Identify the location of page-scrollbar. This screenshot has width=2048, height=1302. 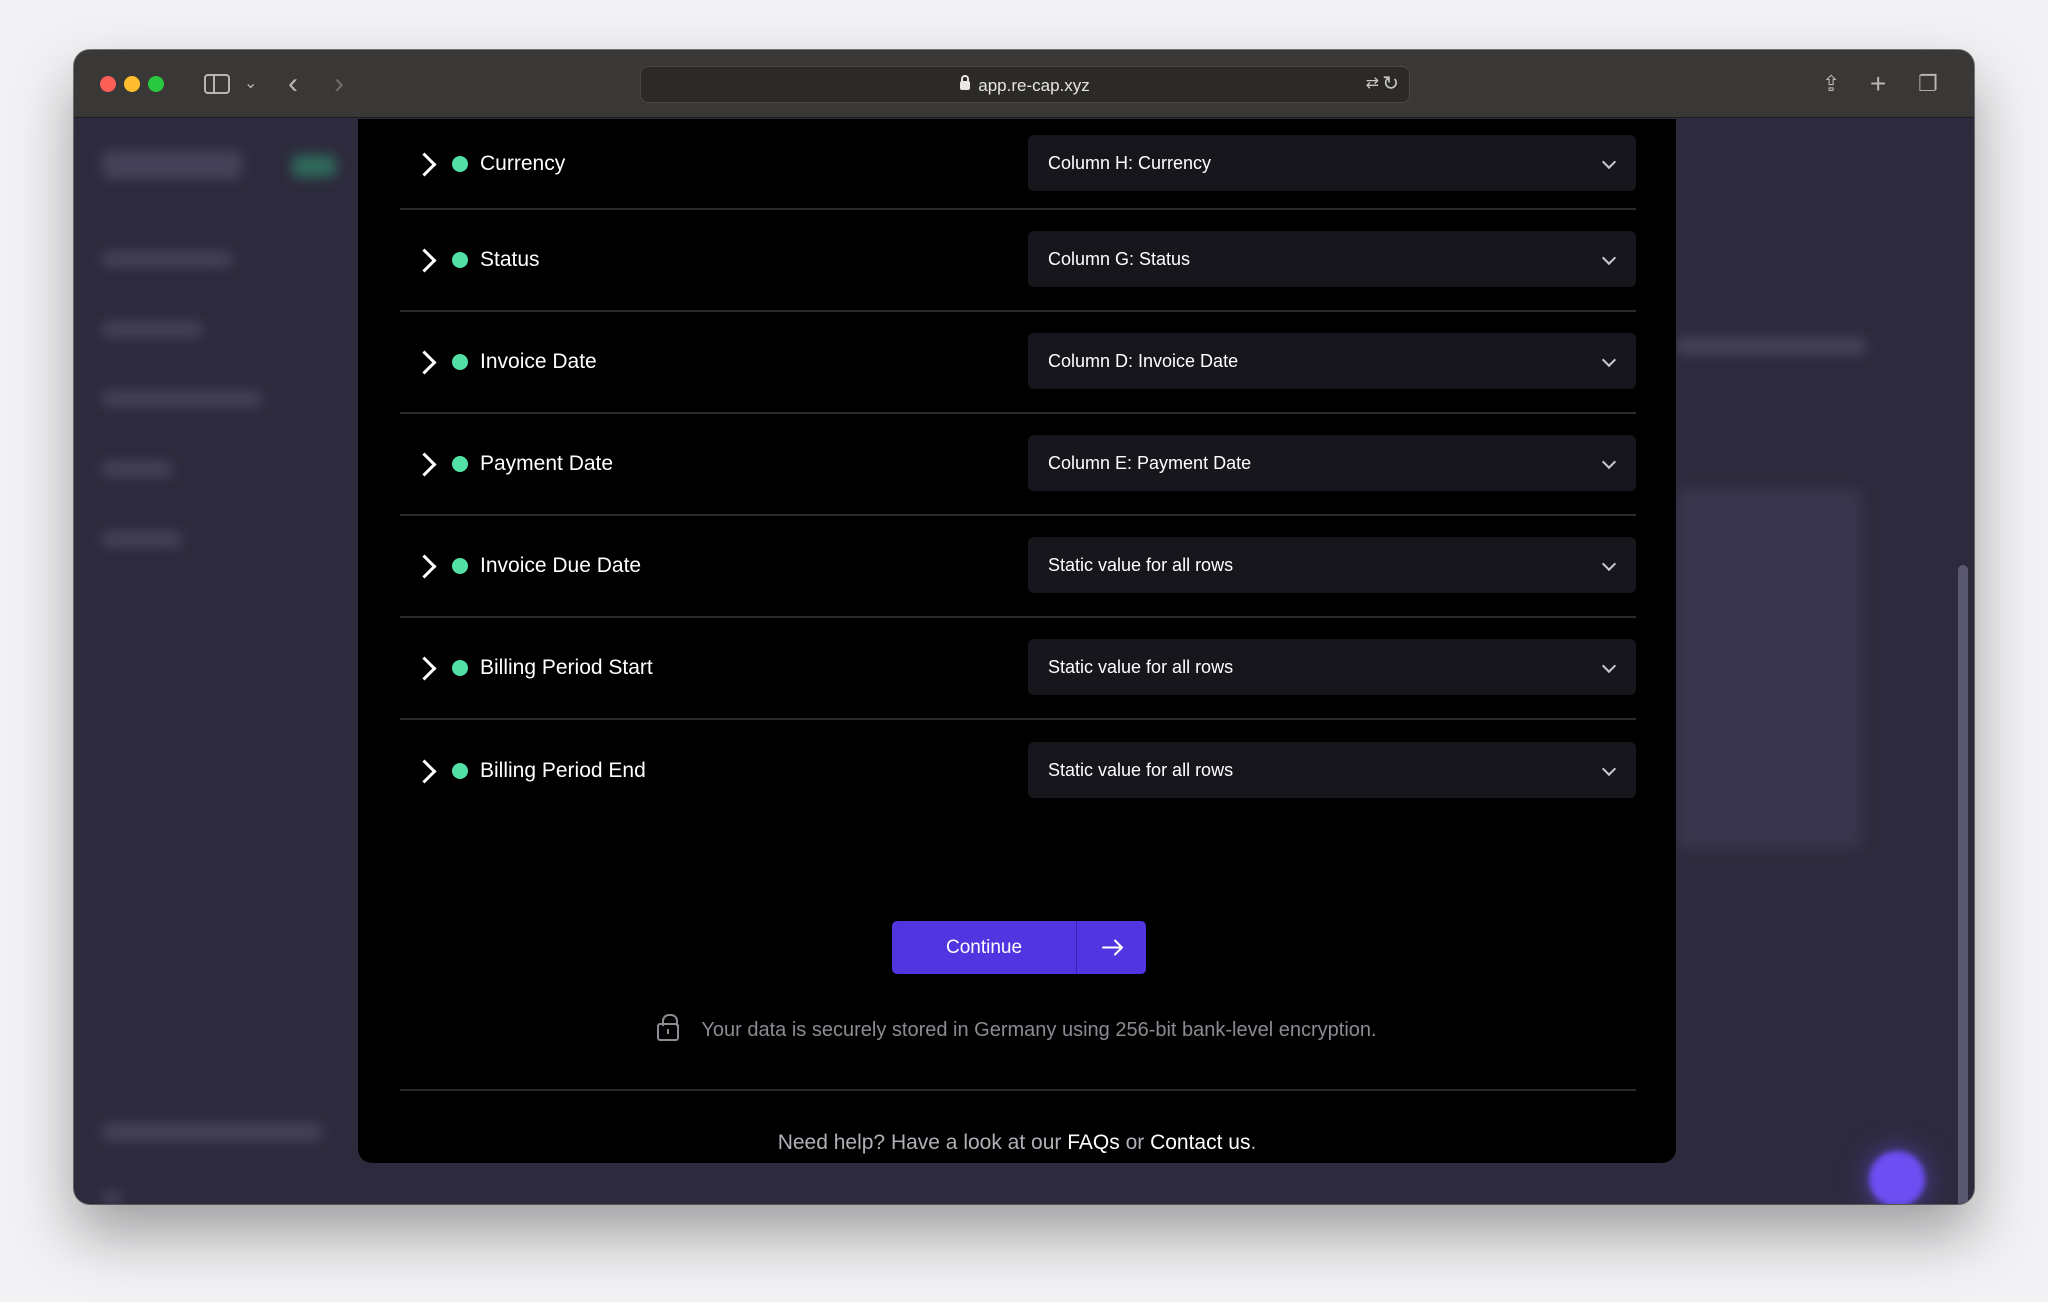
(1963, 884).